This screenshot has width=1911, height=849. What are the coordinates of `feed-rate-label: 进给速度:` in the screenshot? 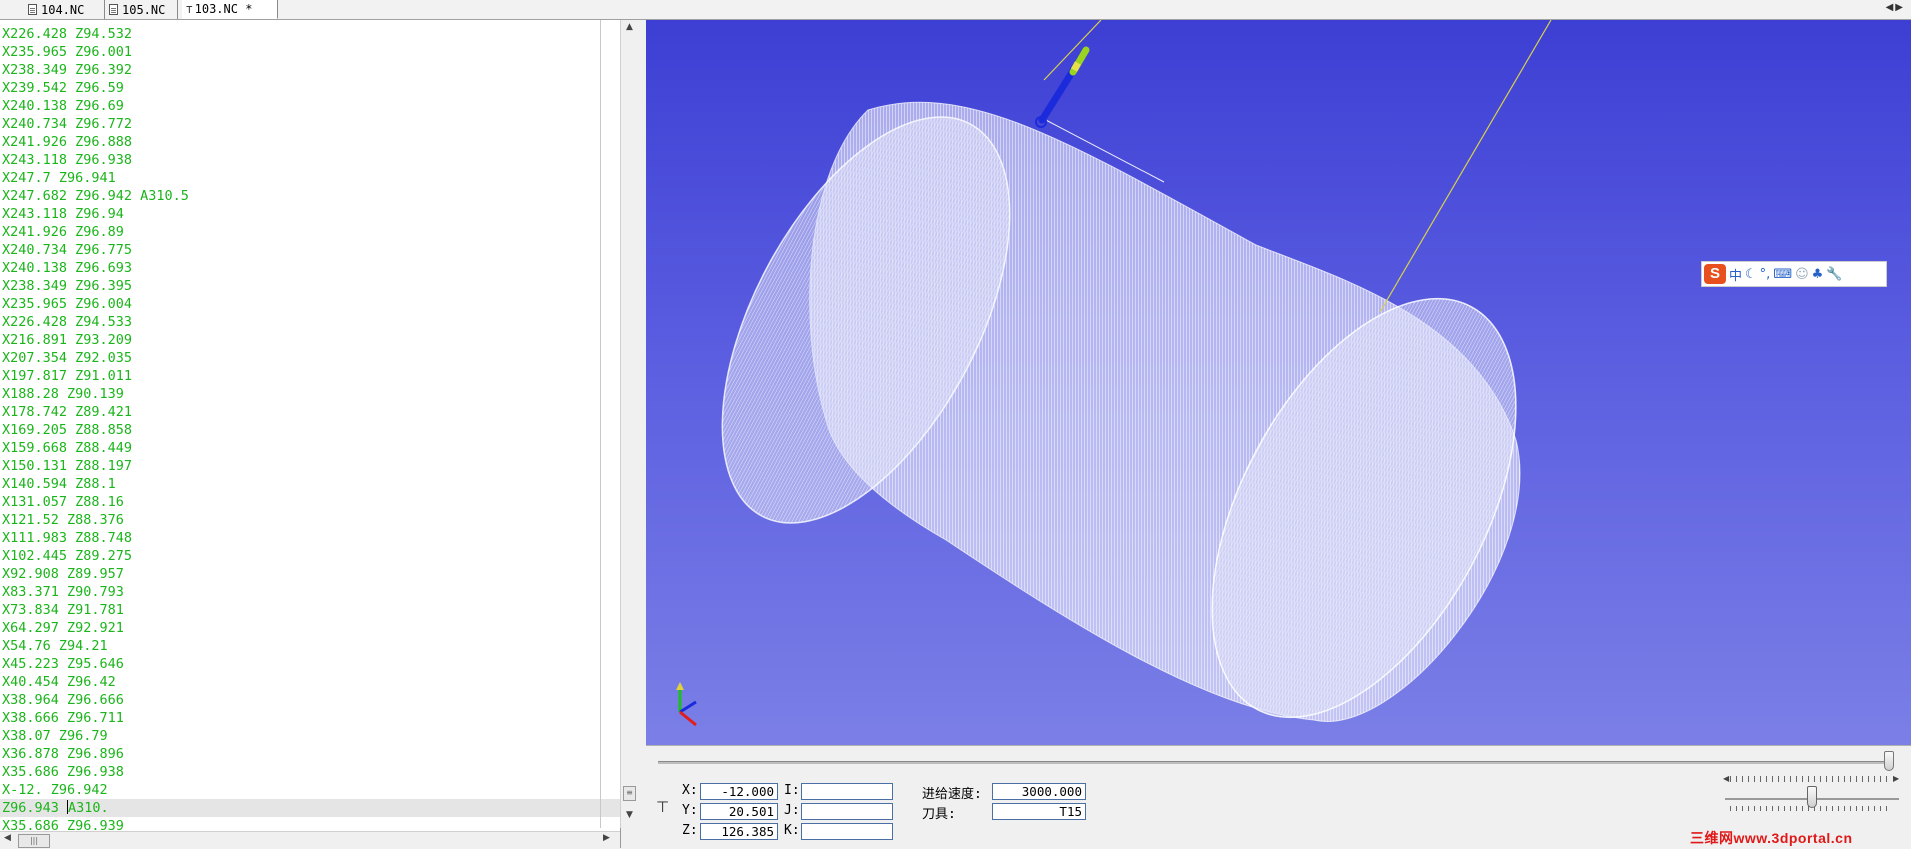 It's located at (952, 794).